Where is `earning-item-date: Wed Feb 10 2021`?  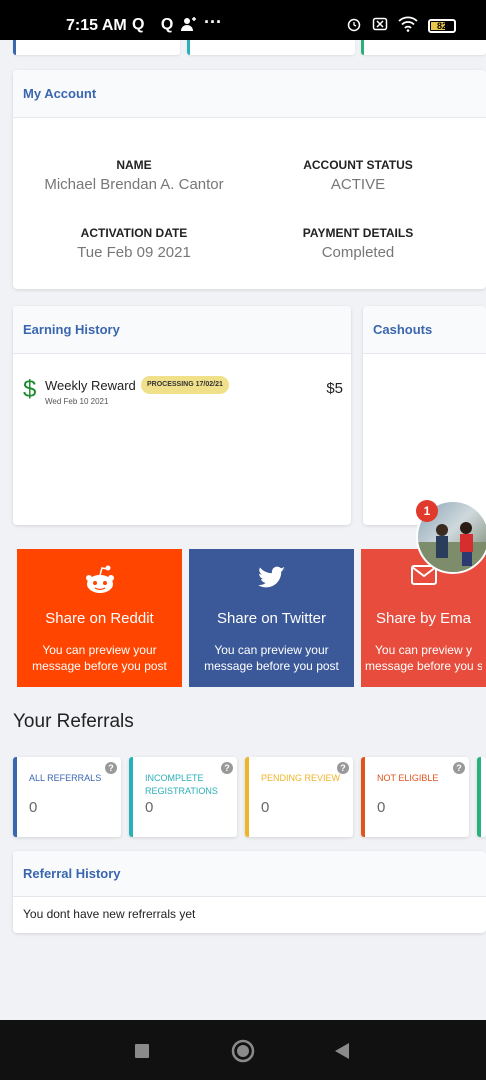 earning-item-date: Wed Feb 10 2021 is located at coordinates (77, 401).